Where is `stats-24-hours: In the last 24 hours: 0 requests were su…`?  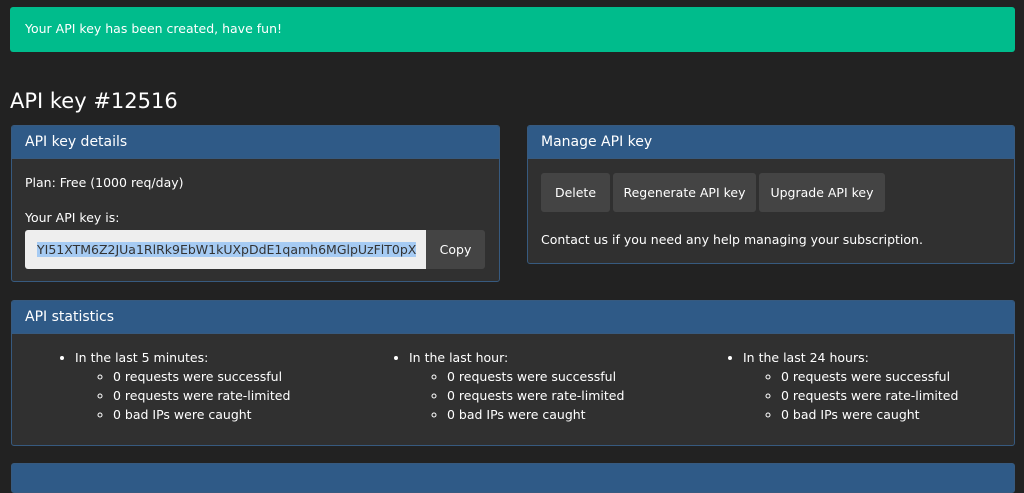
stats-24-hours: In the last 24 hours: 0 requests were su… is located at coordinates (847, 386).